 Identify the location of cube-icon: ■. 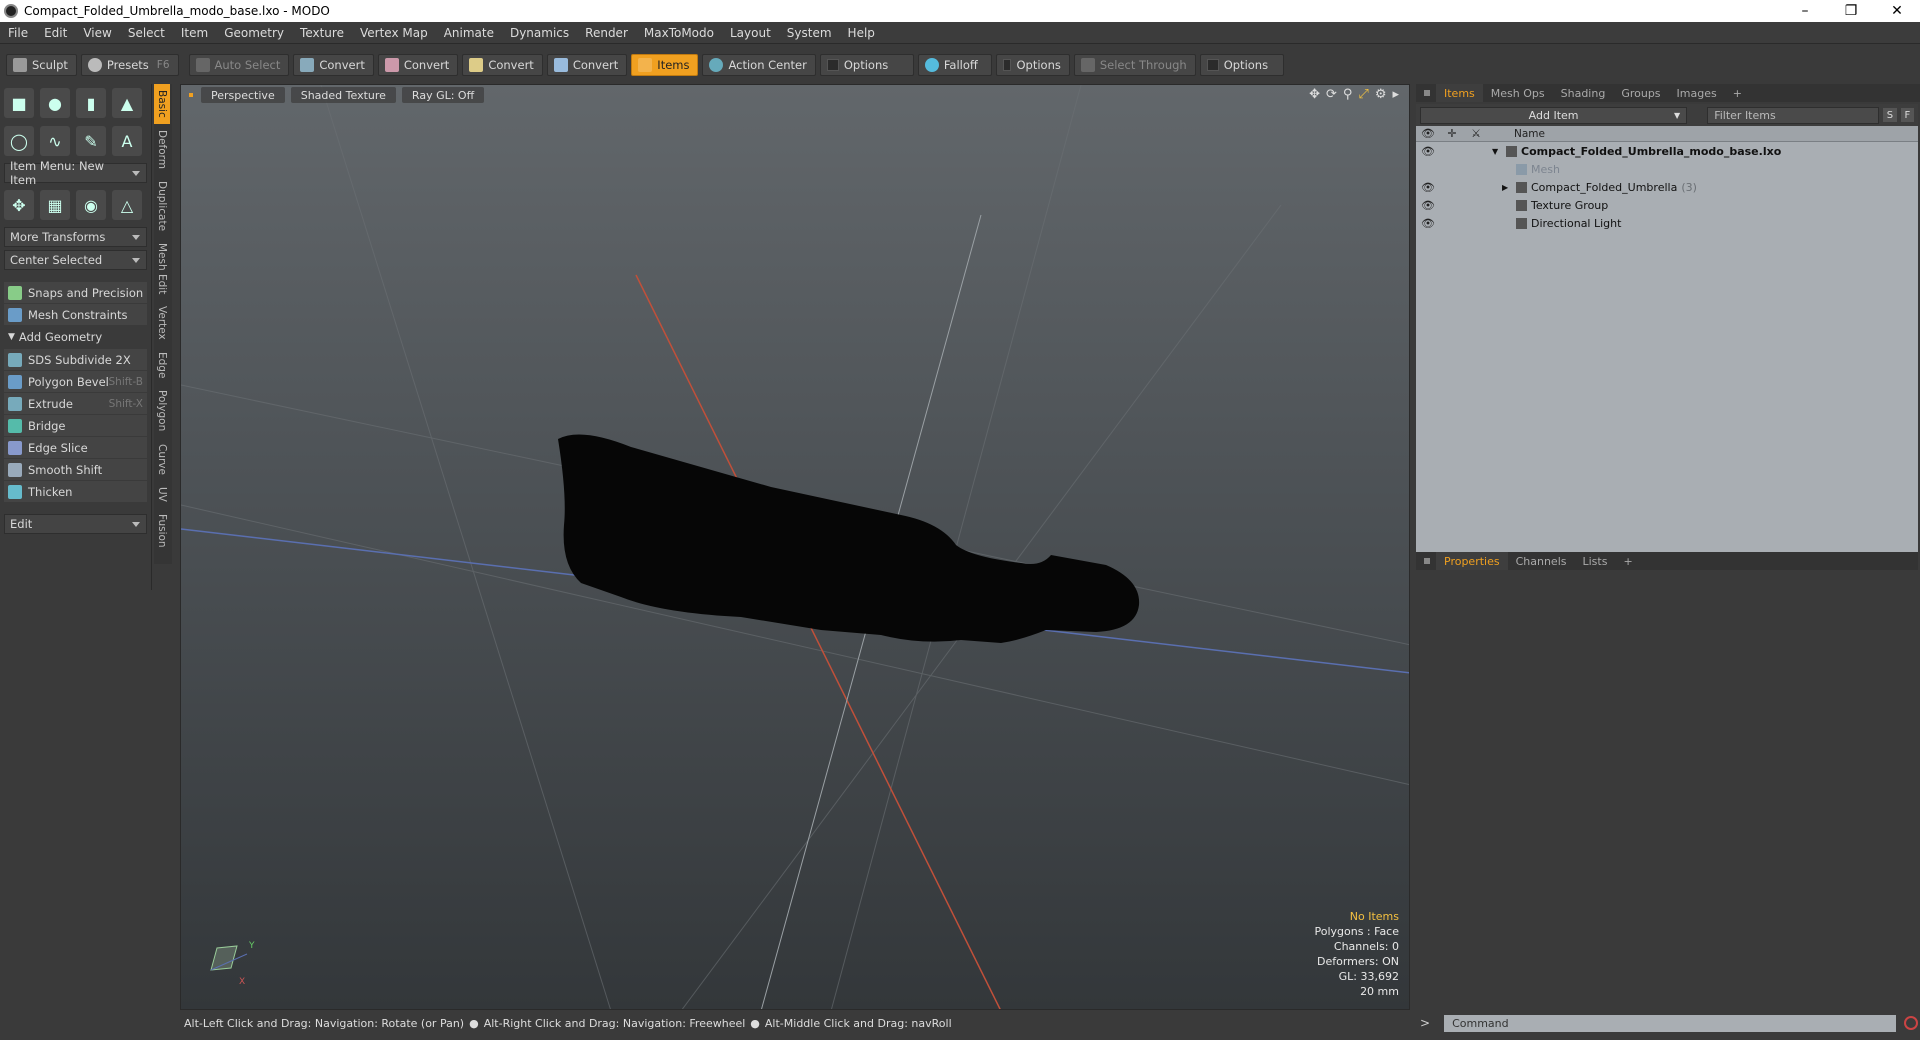
(19, 103).